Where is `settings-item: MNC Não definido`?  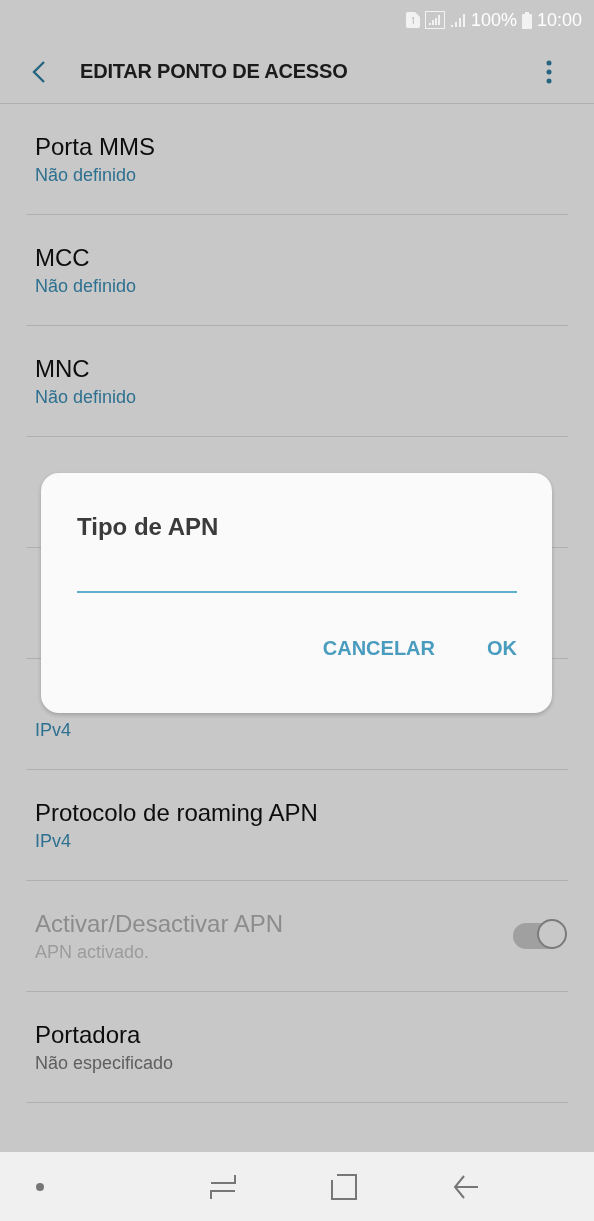 settings-item: MNC Não definido is located at coordinates (297, 381).